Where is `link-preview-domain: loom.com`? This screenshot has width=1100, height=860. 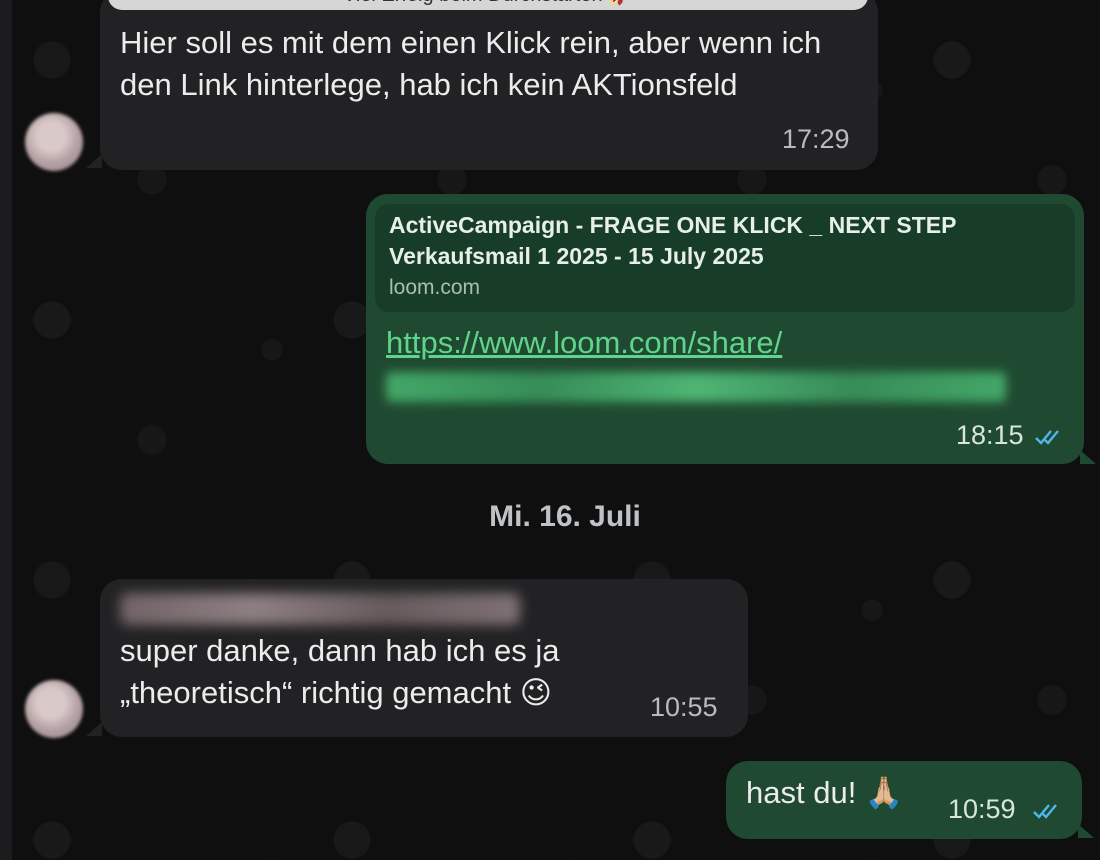
link-preview-domain: loom.com is located at coordinates (435, 287).